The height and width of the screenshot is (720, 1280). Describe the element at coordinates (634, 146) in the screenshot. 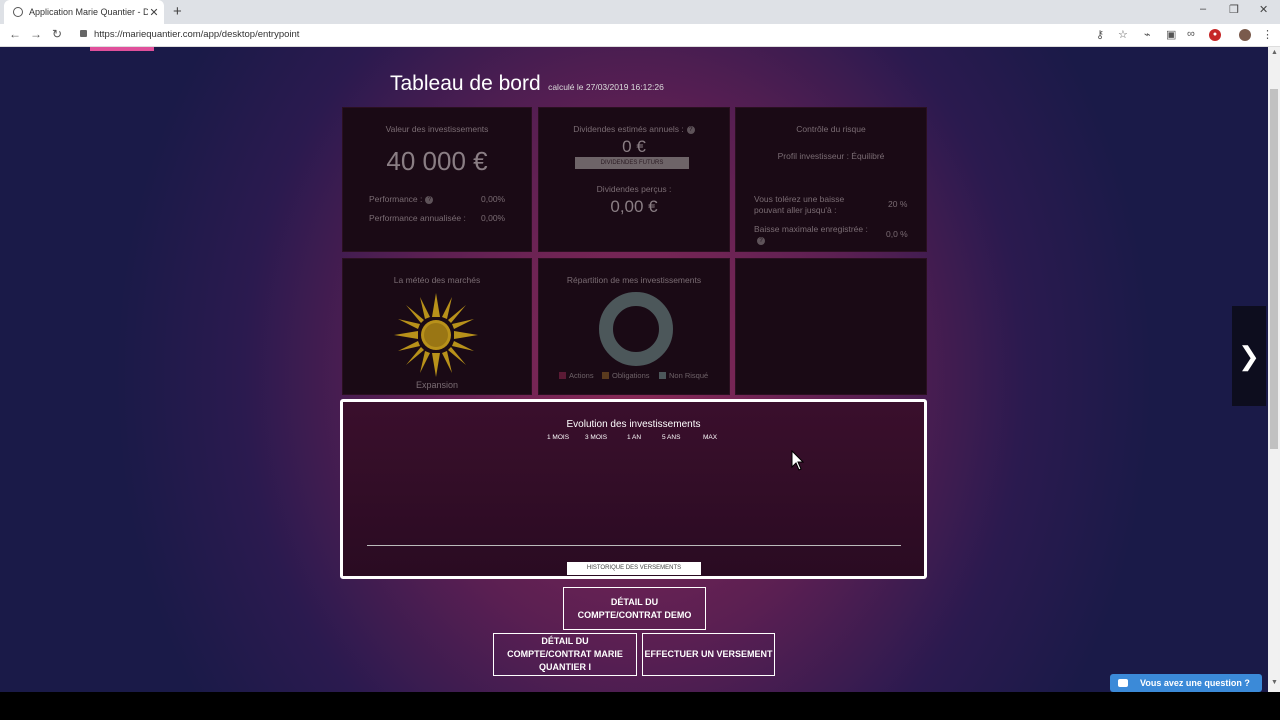

I see `estimated-dividends-value: 0 €` at that location.